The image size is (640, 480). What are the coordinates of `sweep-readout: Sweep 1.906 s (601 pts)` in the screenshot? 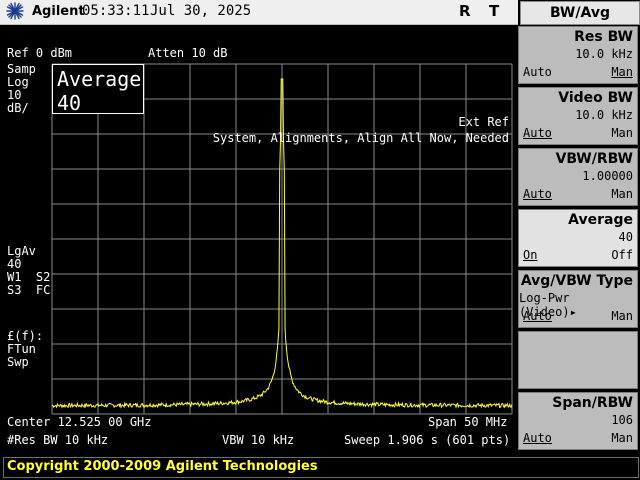 It's located at (427, 440).